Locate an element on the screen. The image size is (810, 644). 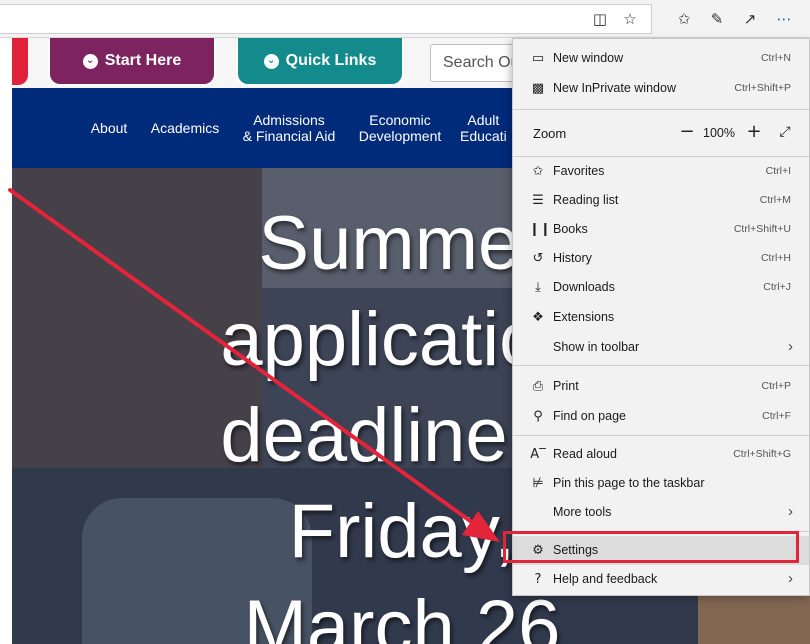
menu-item-label: Books is located at coordinates (570, 229).